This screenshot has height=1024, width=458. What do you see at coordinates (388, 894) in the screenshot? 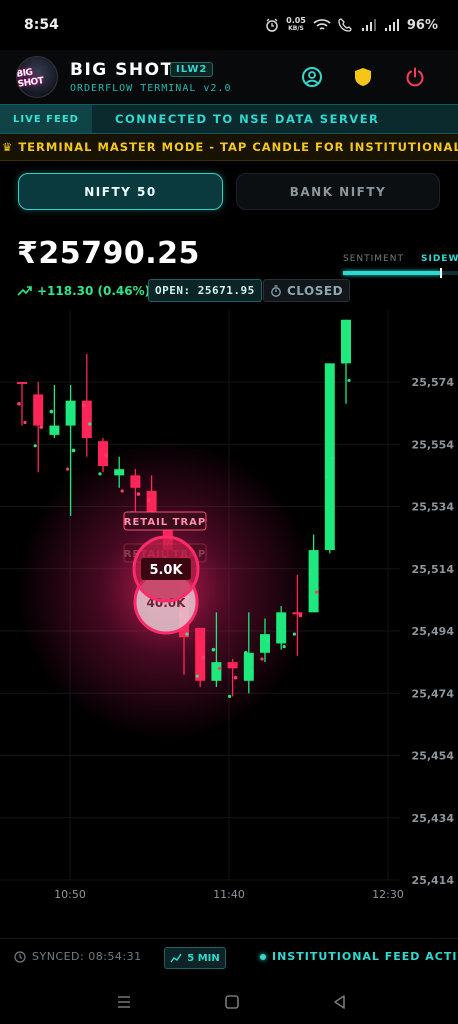
I see `x-tick-label: 12:30` at bounding box center [388, 894].